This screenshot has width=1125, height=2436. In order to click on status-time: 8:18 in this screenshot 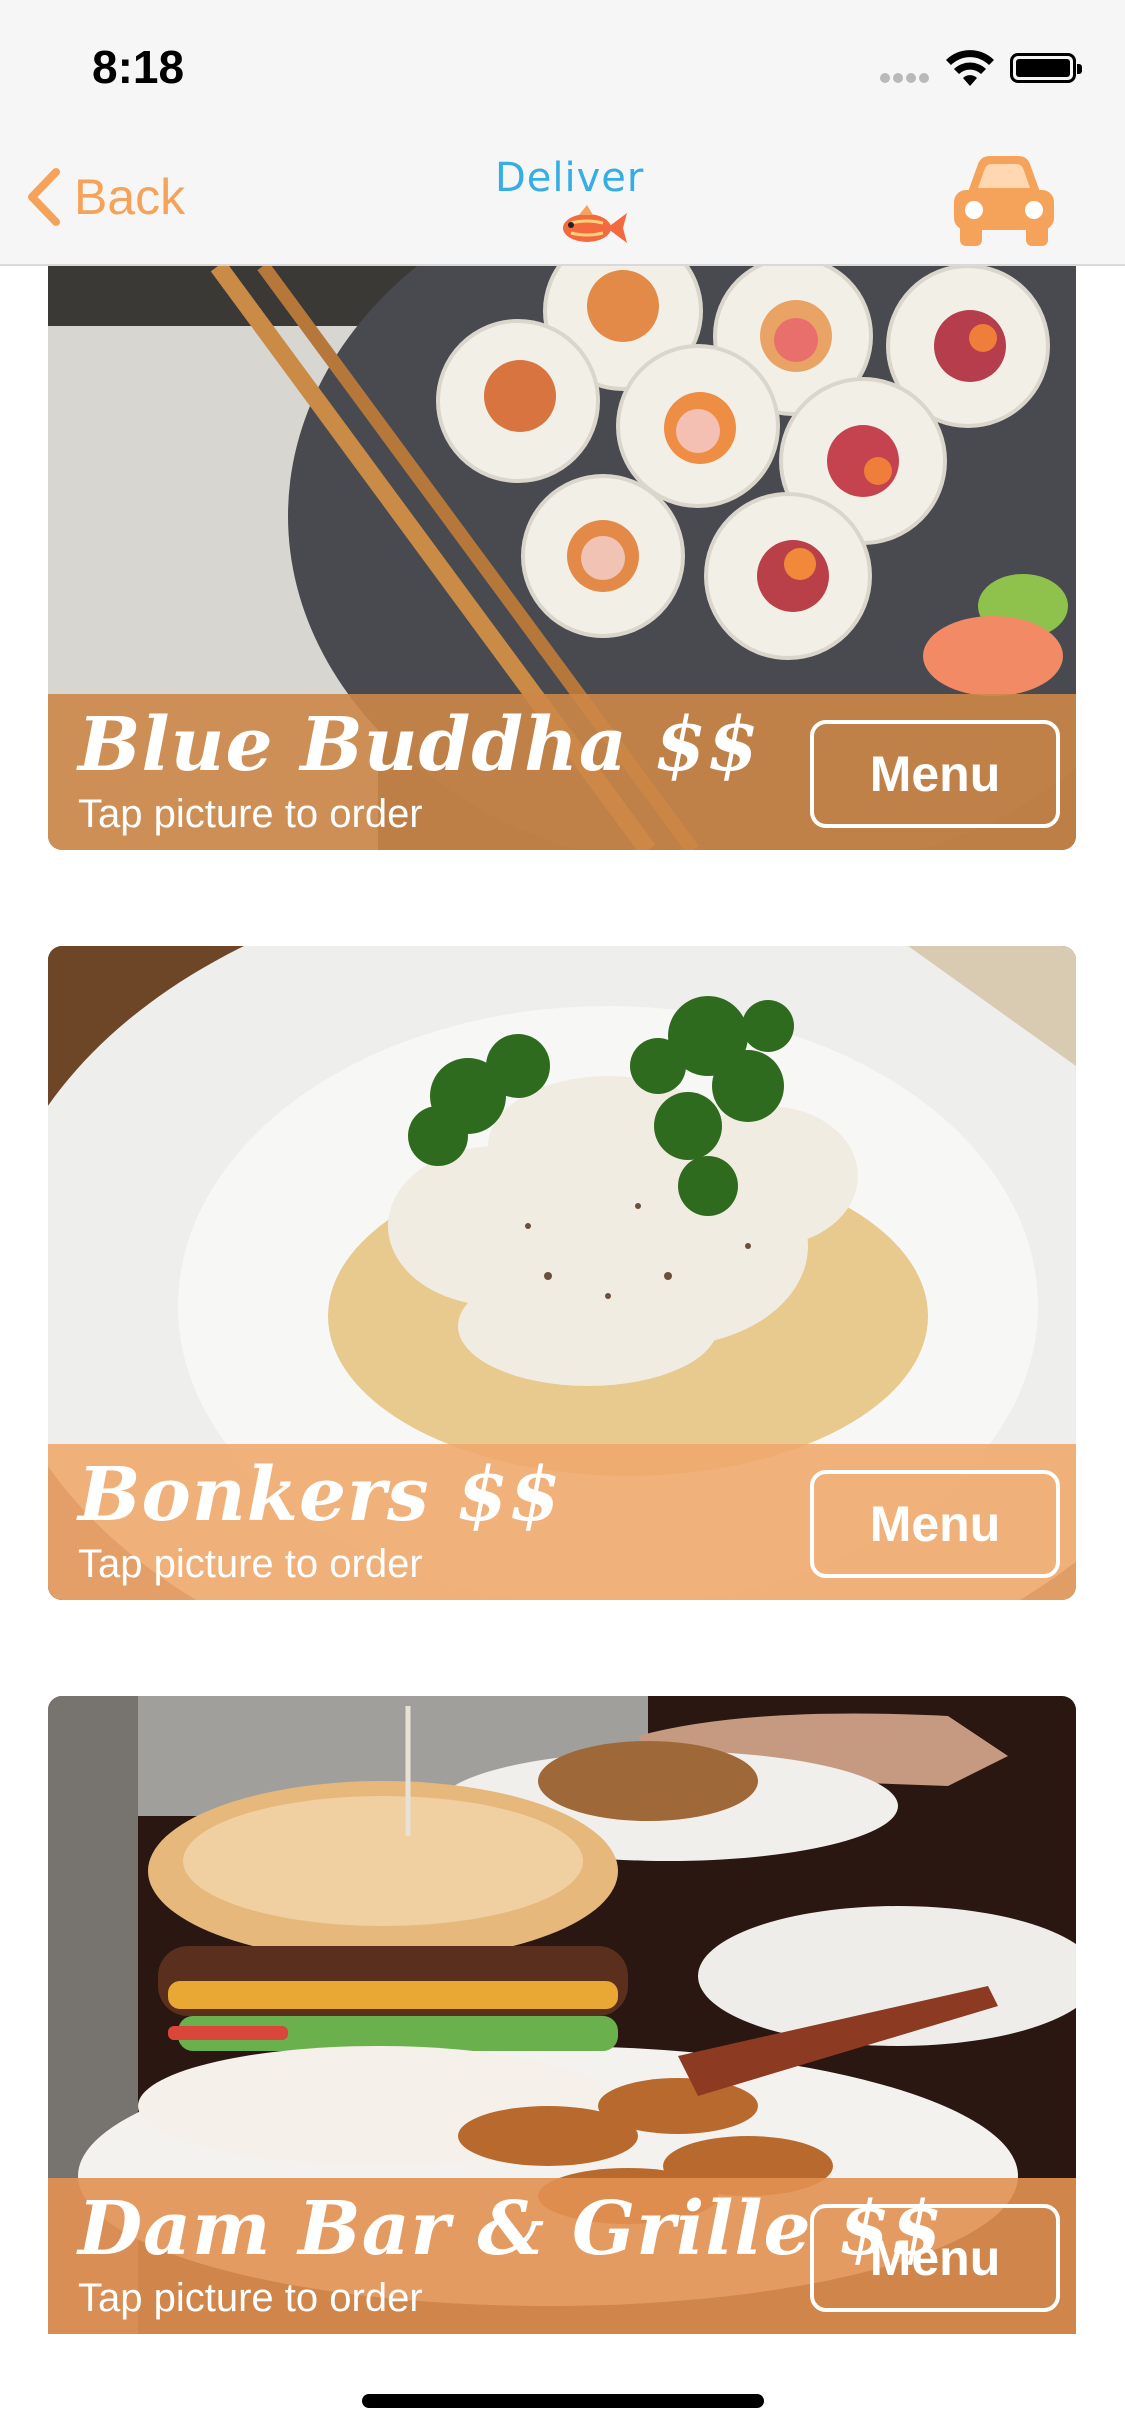, I will do `click(138, 67)`.